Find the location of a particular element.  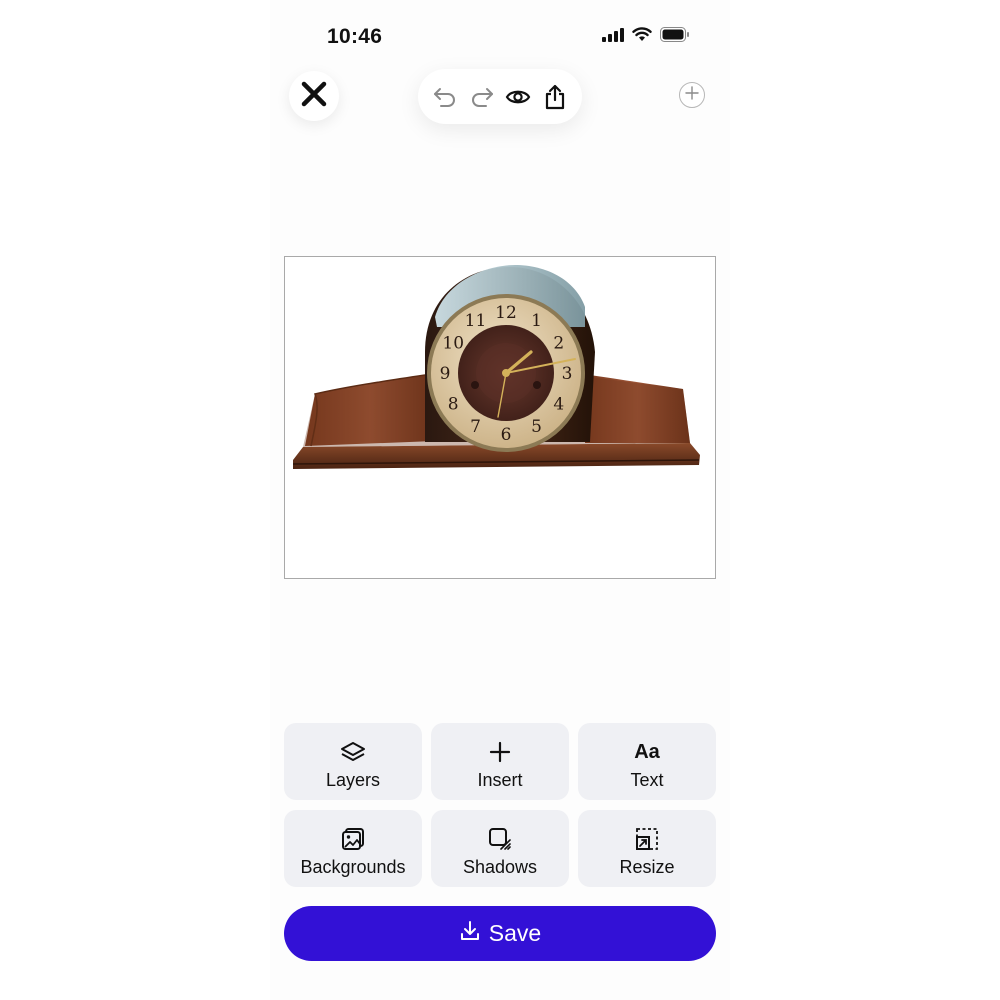

mantel-clock-image: 12 12 3 45678 9 1011 is located at coordinates (501, 418).